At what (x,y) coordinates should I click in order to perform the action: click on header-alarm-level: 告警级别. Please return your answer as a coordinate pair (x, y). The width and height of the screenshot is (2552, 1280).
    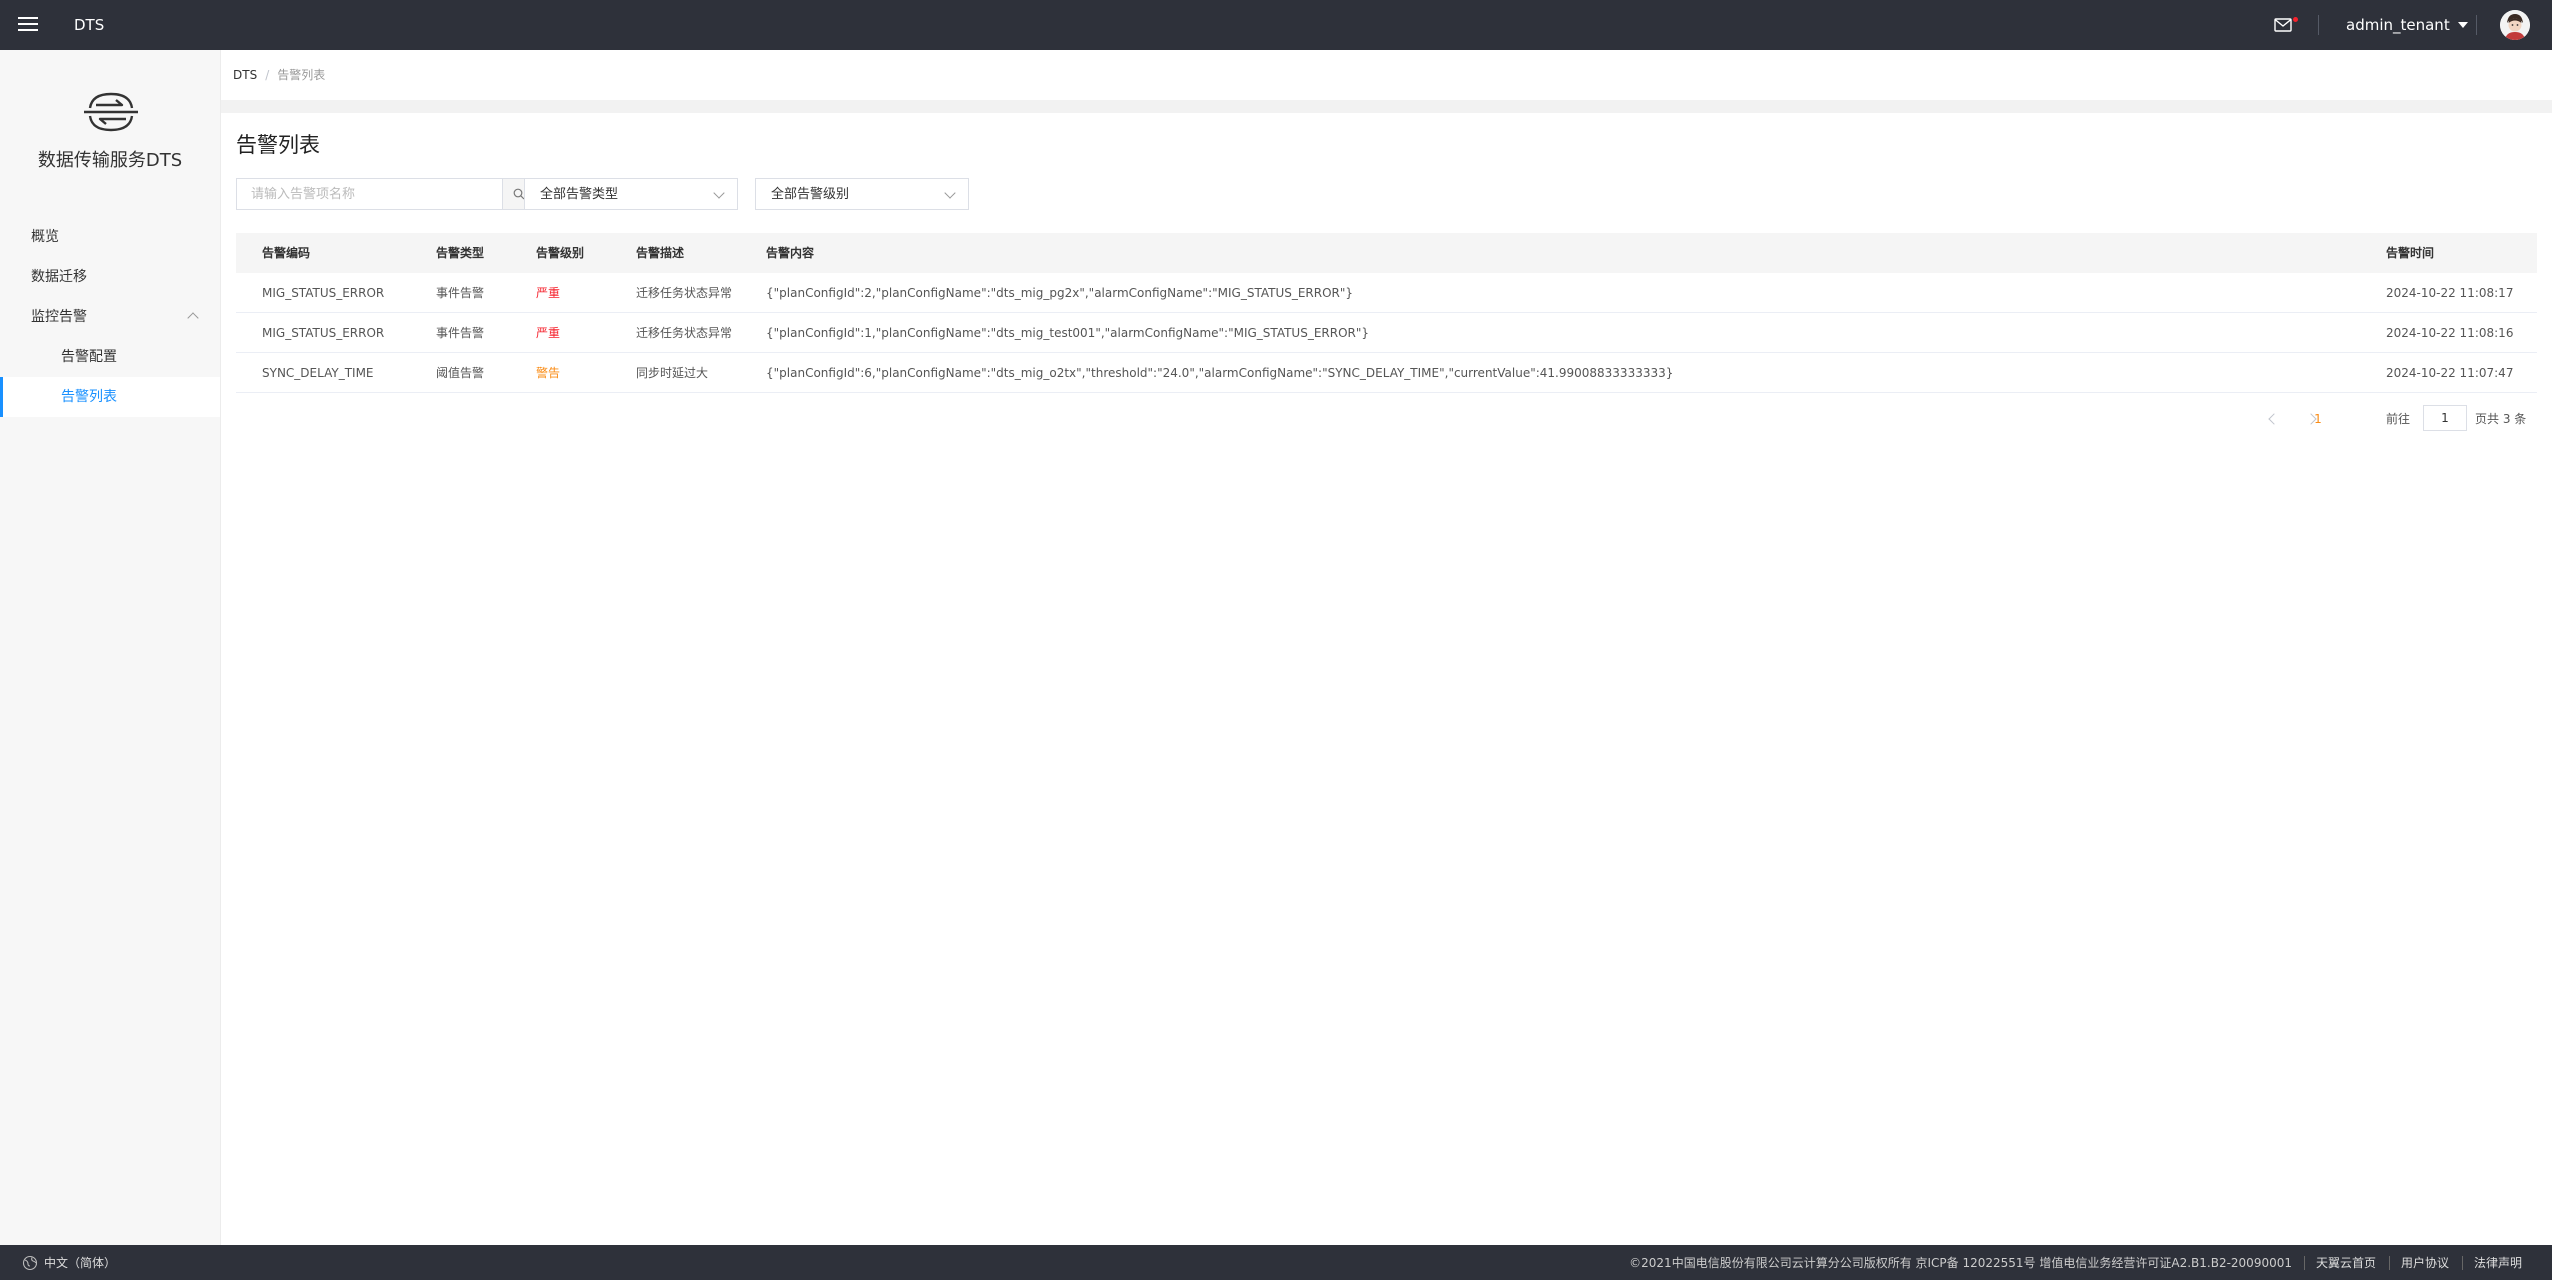
    Looking at the image, I should click on (560, 253).